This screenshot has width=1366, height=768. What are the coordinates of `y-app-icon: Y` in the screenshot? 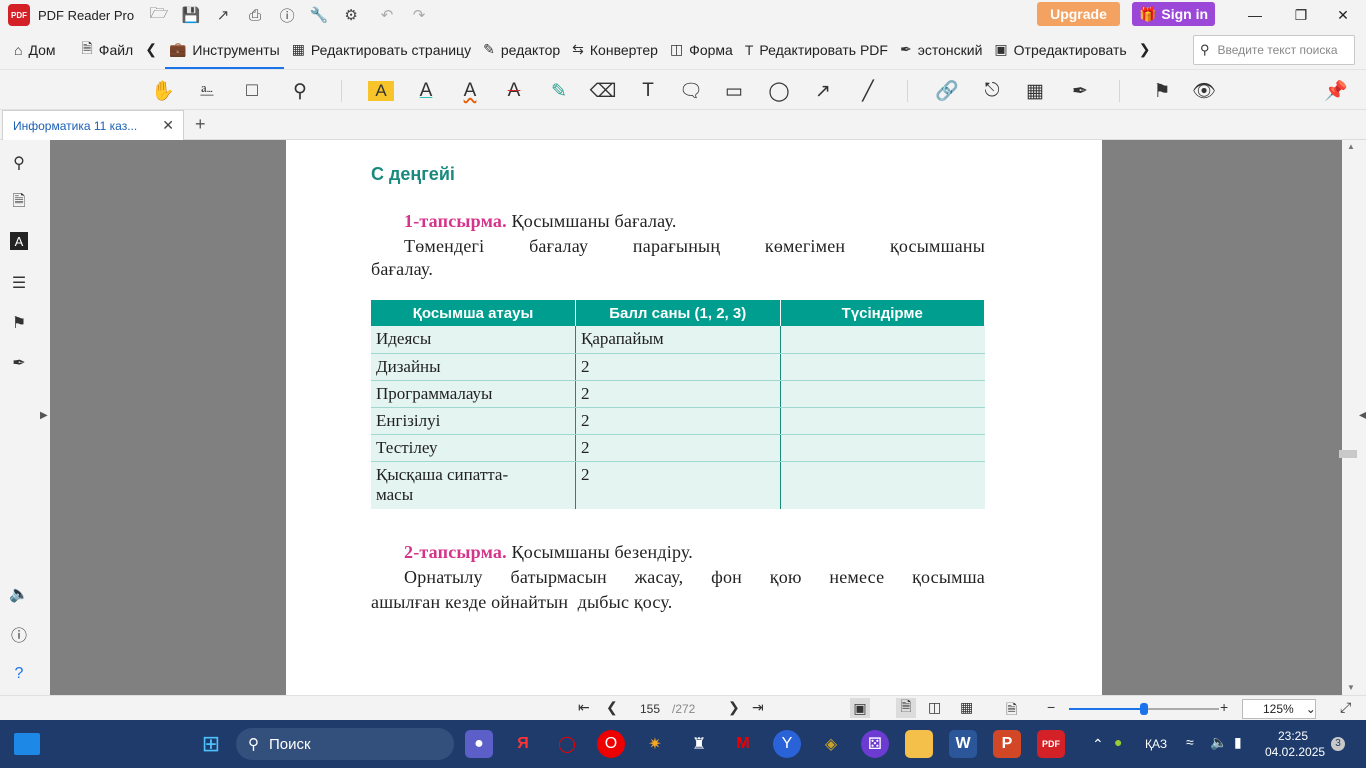 It's located at (787, 744).